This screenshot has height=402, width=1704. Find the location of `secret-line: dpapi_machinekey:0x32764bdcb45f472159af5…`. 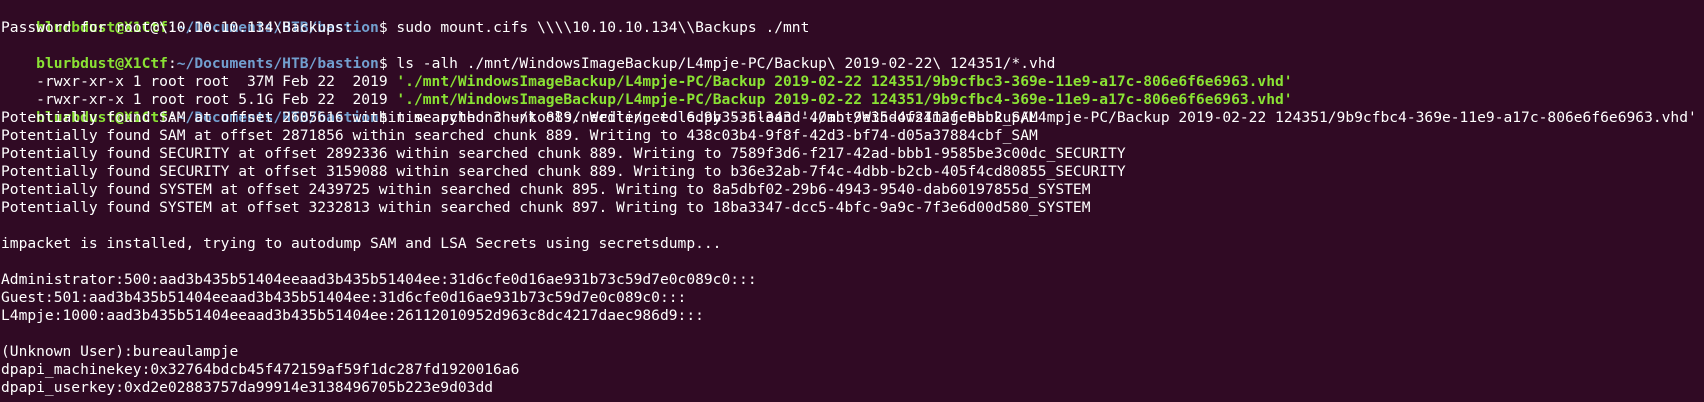

secret-line: dpapi_machinekey:0x32764bdcb45f472159af5… is located at coordinates (260, 369).